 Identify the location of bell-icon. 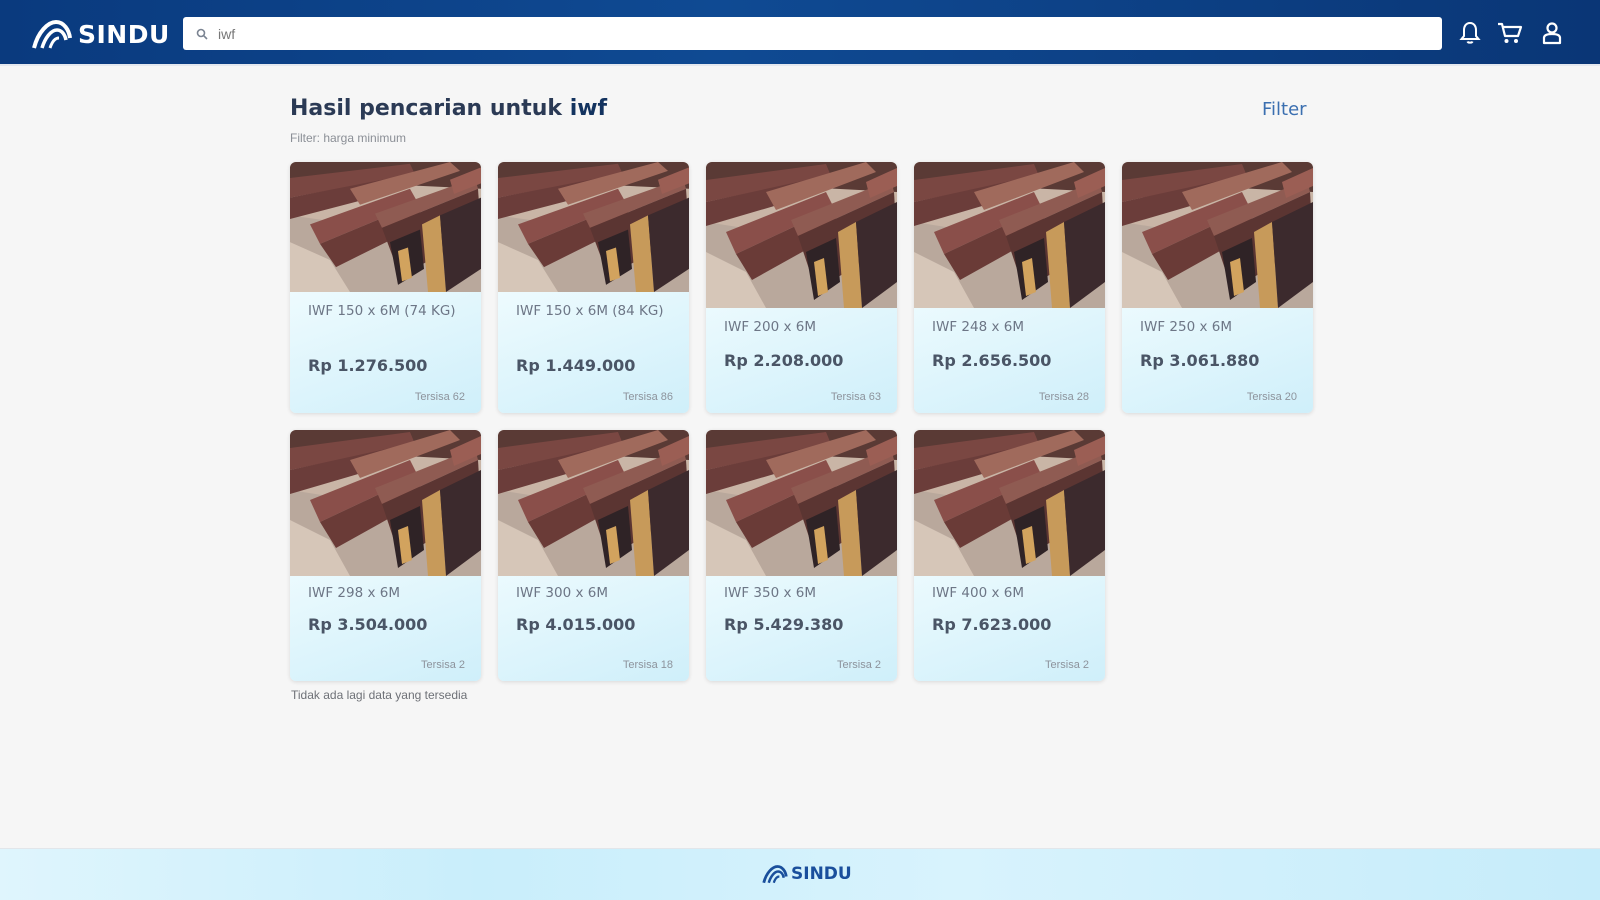
(1470, 33).